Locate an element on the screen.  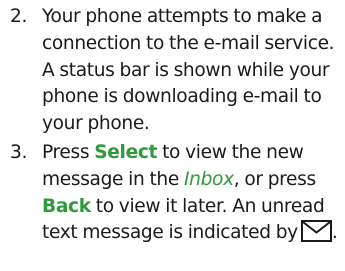
step-text-line: phone is downloading e-mail to is located at coordinates (182, 97).